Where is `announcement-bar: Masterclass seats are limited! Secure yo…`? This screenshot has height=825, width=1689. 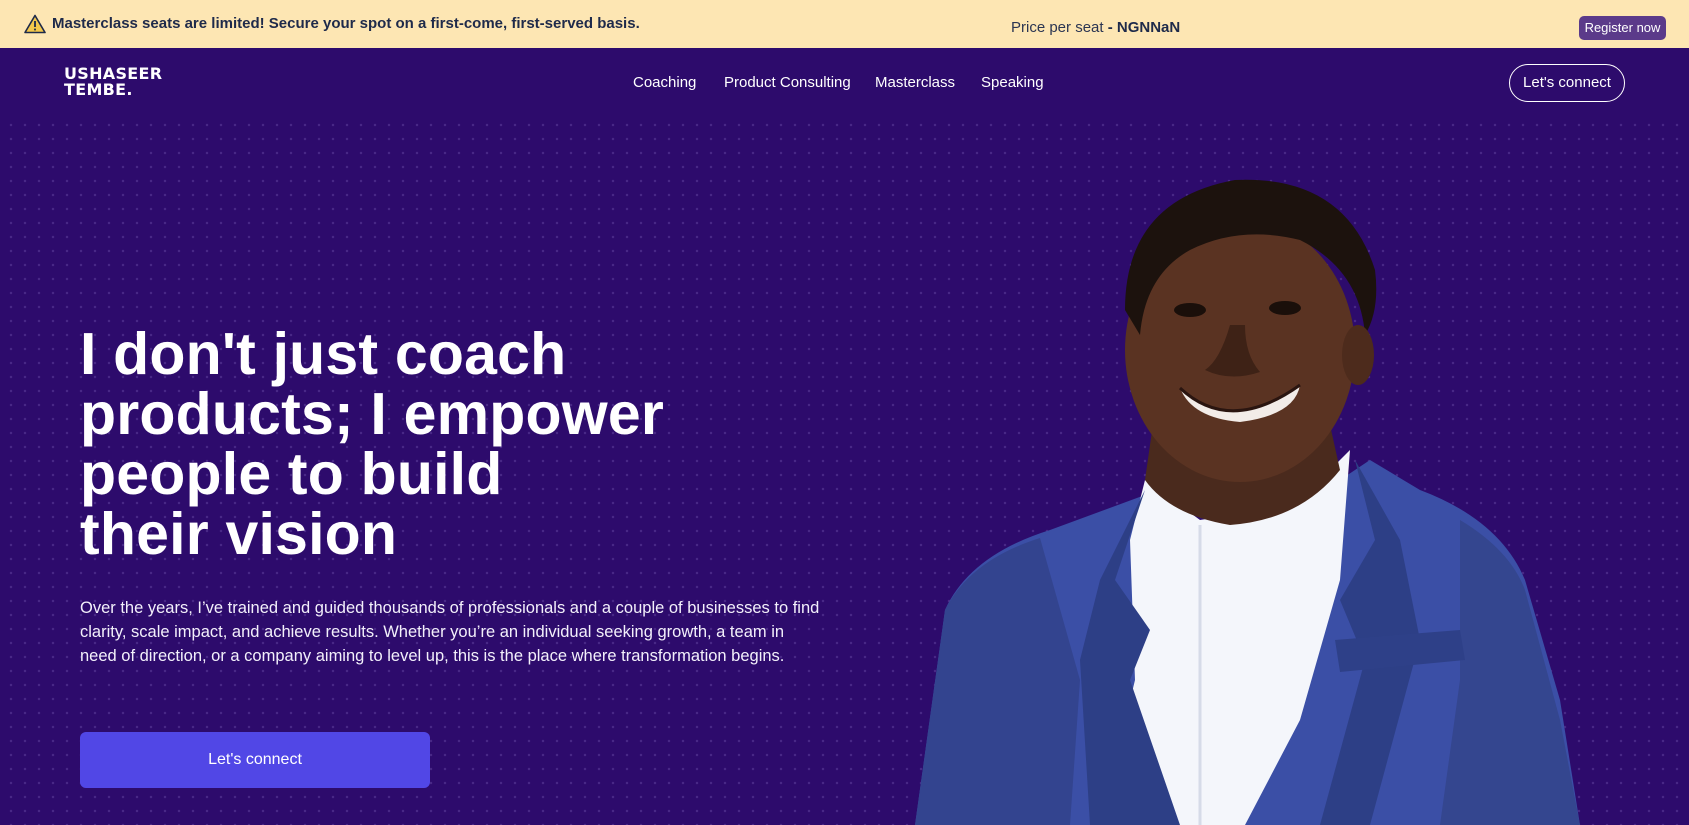
announcement-bar: Masterclass seats are limited! Secure yo… is located at coordinates (844, 24).